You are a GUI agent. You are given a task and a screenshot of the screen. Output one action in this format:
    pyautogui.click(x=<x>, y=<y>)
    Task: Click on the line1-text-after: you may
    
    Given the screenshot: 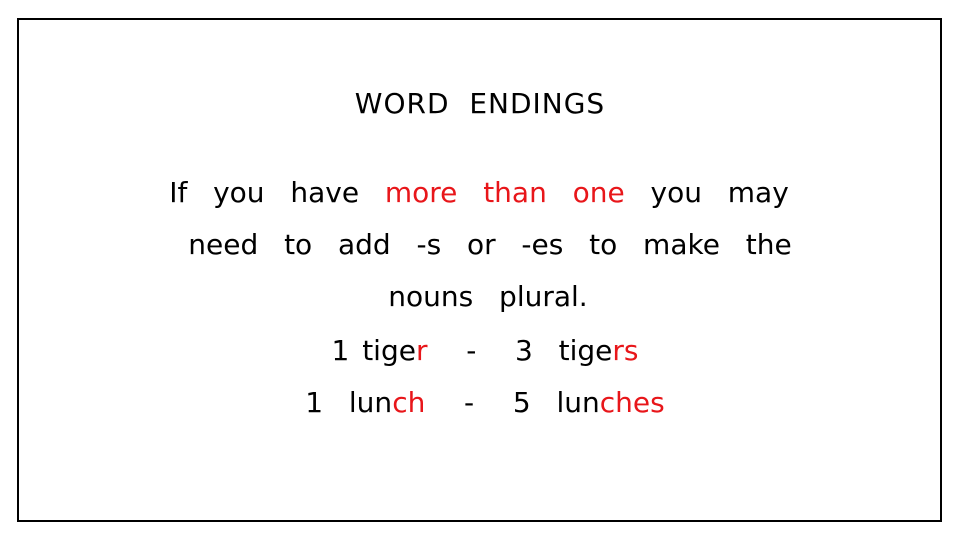 What is the action you would take?
    pyautogui.click(x=706, y=192)
    